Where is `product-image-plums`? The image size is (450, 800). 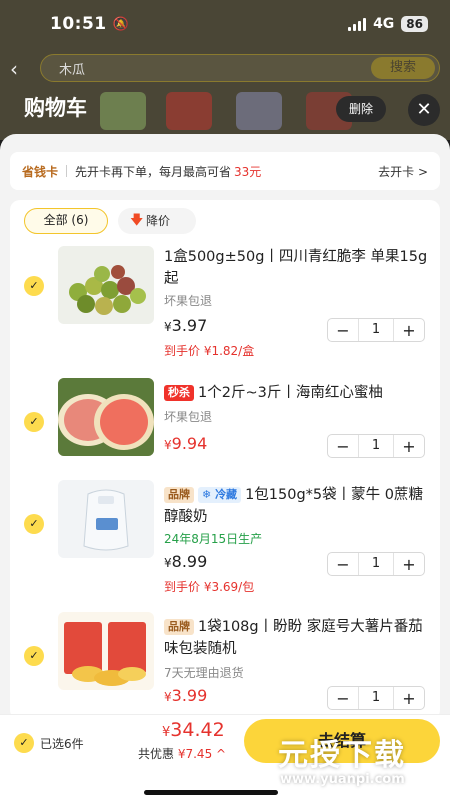
product-image-plums is located at coordinates (106, 285).